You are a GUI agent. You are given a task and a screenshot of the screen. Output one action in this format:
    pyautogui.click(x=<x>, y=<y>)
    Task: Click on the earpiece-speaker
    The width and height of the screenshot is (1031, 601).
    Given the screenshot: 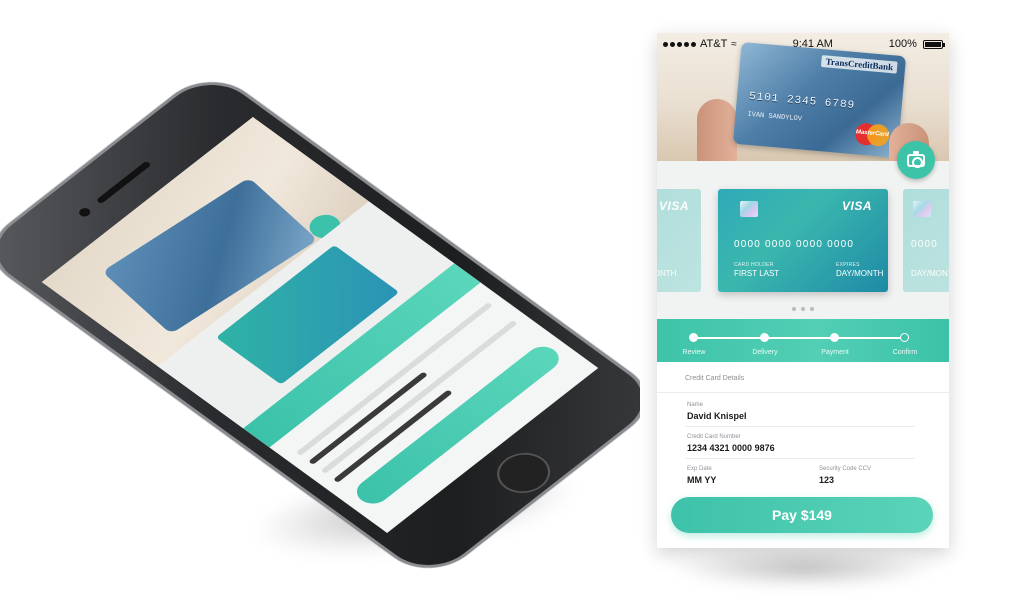 What is the action you would take?
    pyautogui.click(x=123, y=182)
    